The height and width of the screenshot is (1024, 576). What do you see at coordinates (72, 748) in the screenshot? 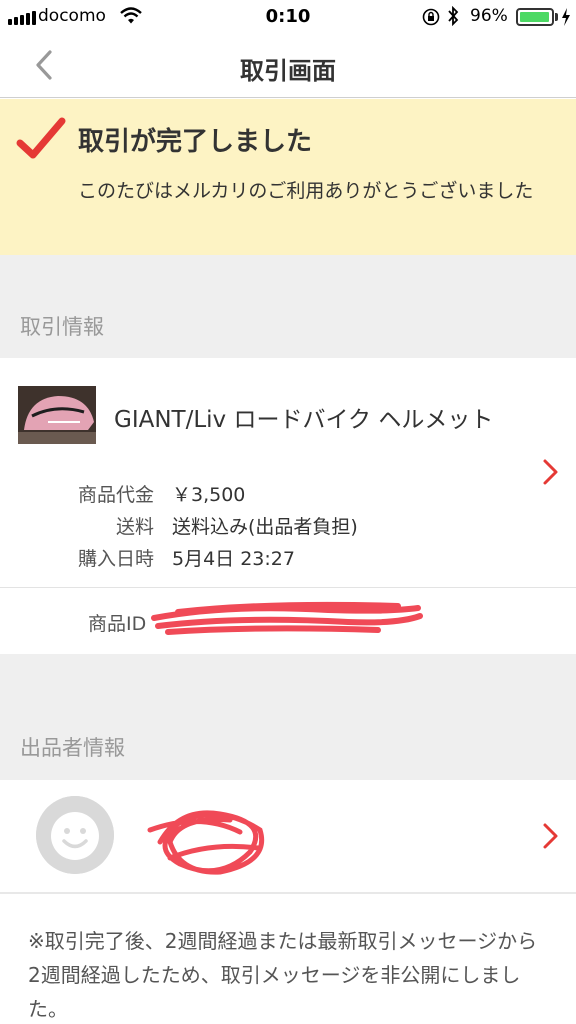
I see `section-label: 出品者情報` at bounding box center [72, 748].